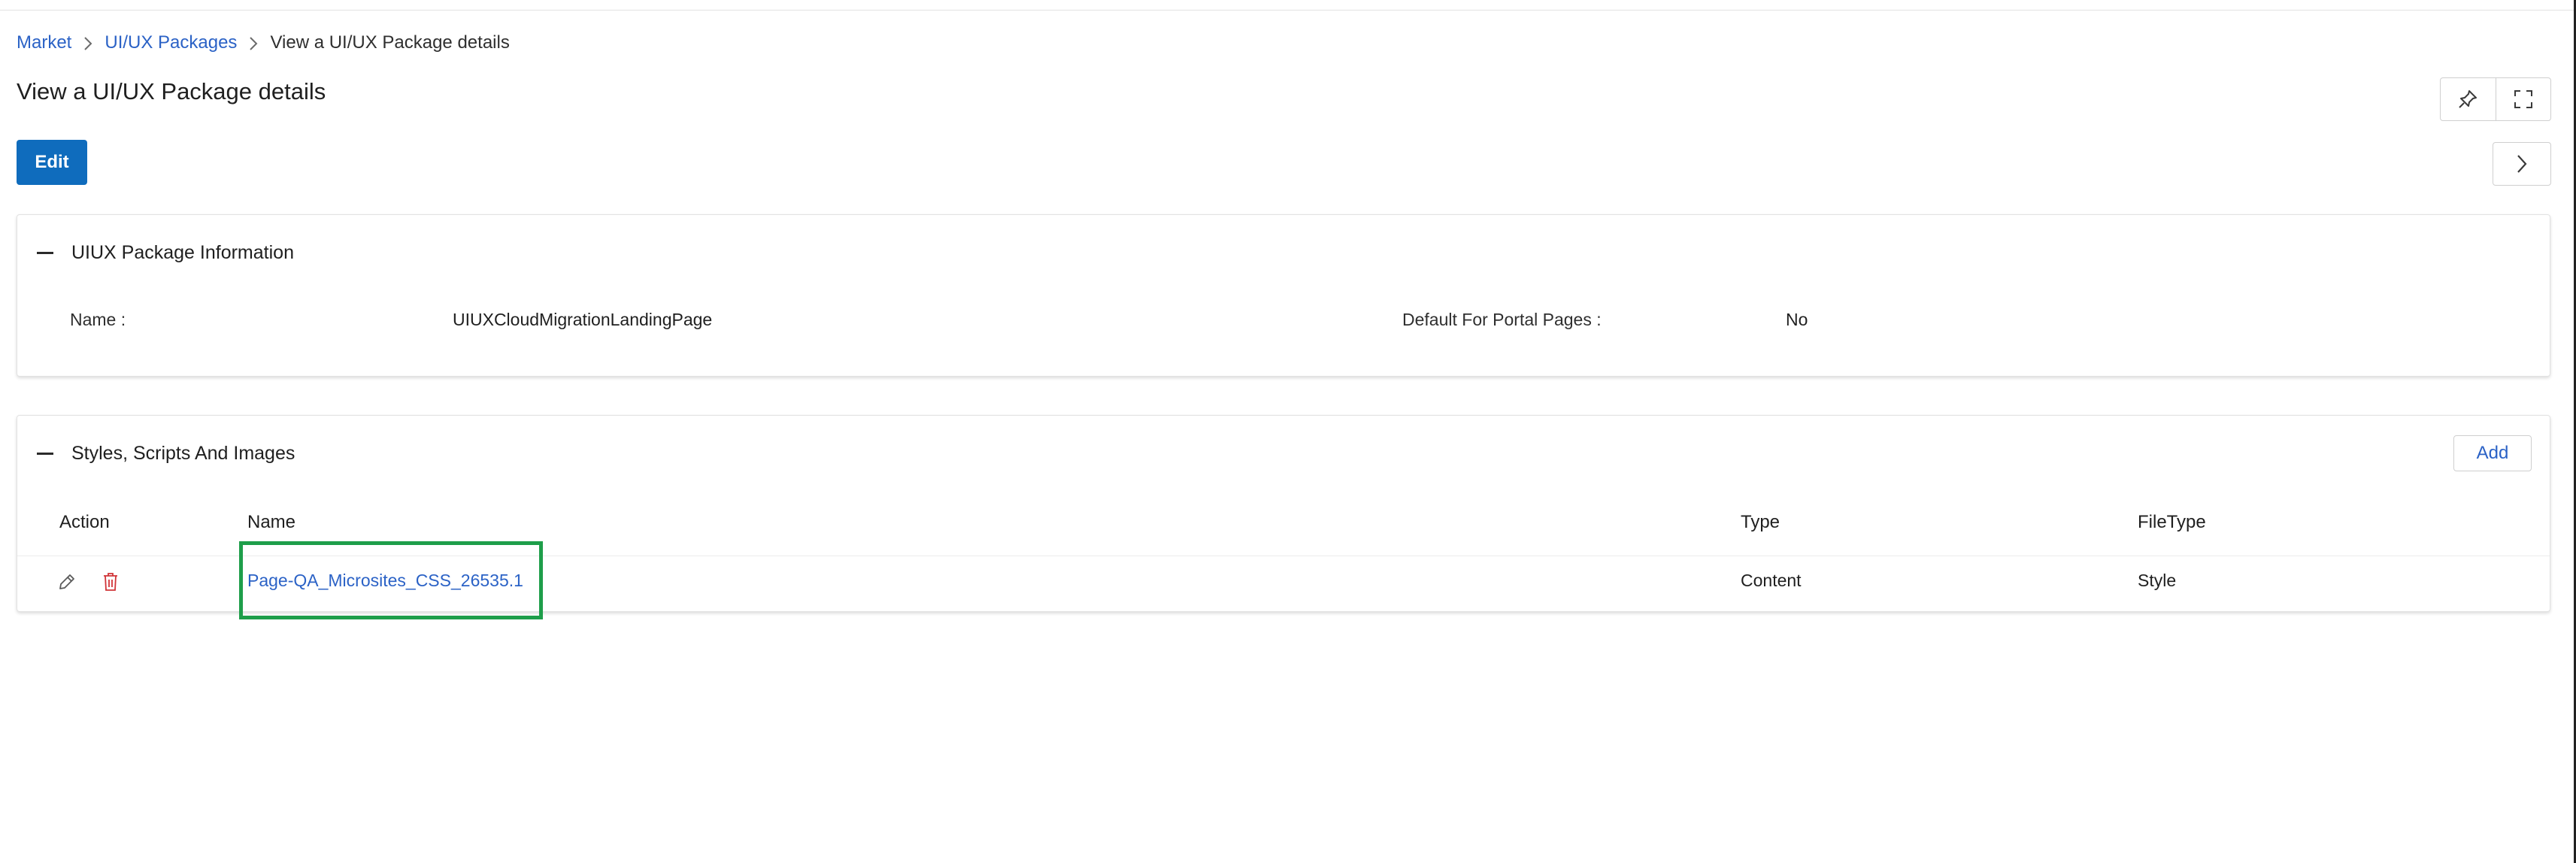 The width and height of the screenshot is (2576, 863). Describe the element at coordinates (390, 42) in the screenshot. I see `breadcrumb-current: View a UI/UX Package details` at that location.